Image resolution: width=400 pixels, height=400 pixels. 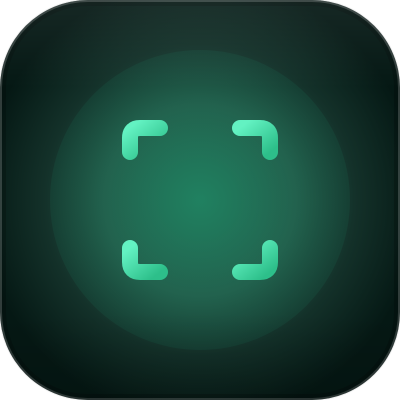 I want to click on scan-corner-top-right, so click(x=255, y=140).